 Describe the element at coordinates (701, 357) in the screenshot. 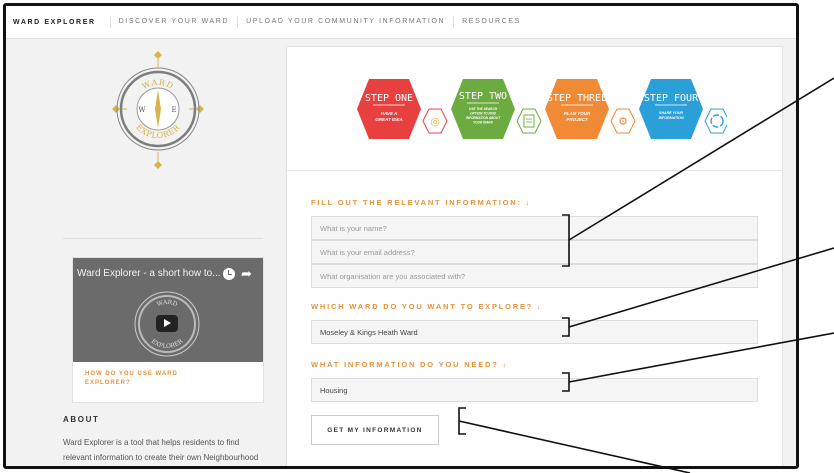

I see `pointer-line-information-field` at that location.